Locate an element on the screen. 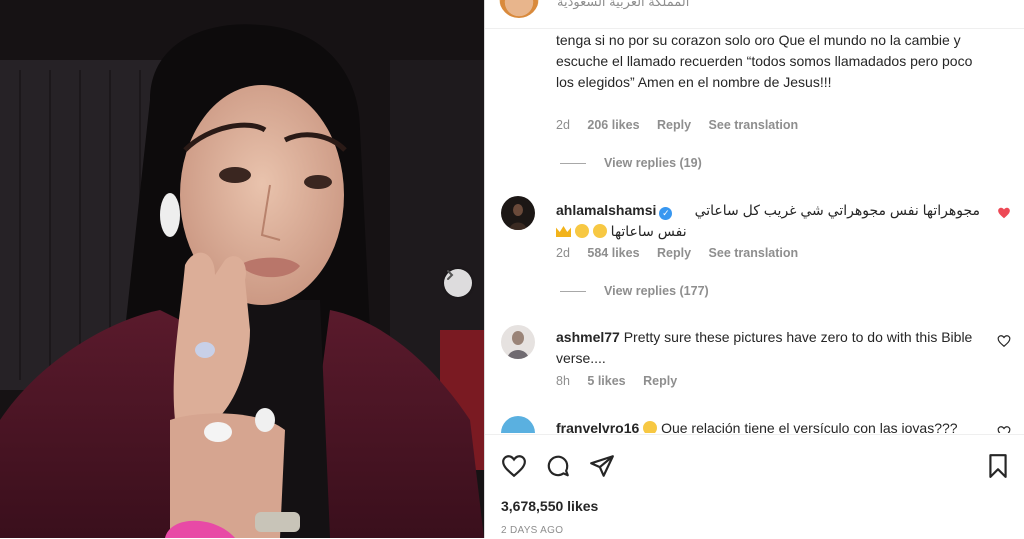  heart-filled-icon is located at coordinates (1004, 213).